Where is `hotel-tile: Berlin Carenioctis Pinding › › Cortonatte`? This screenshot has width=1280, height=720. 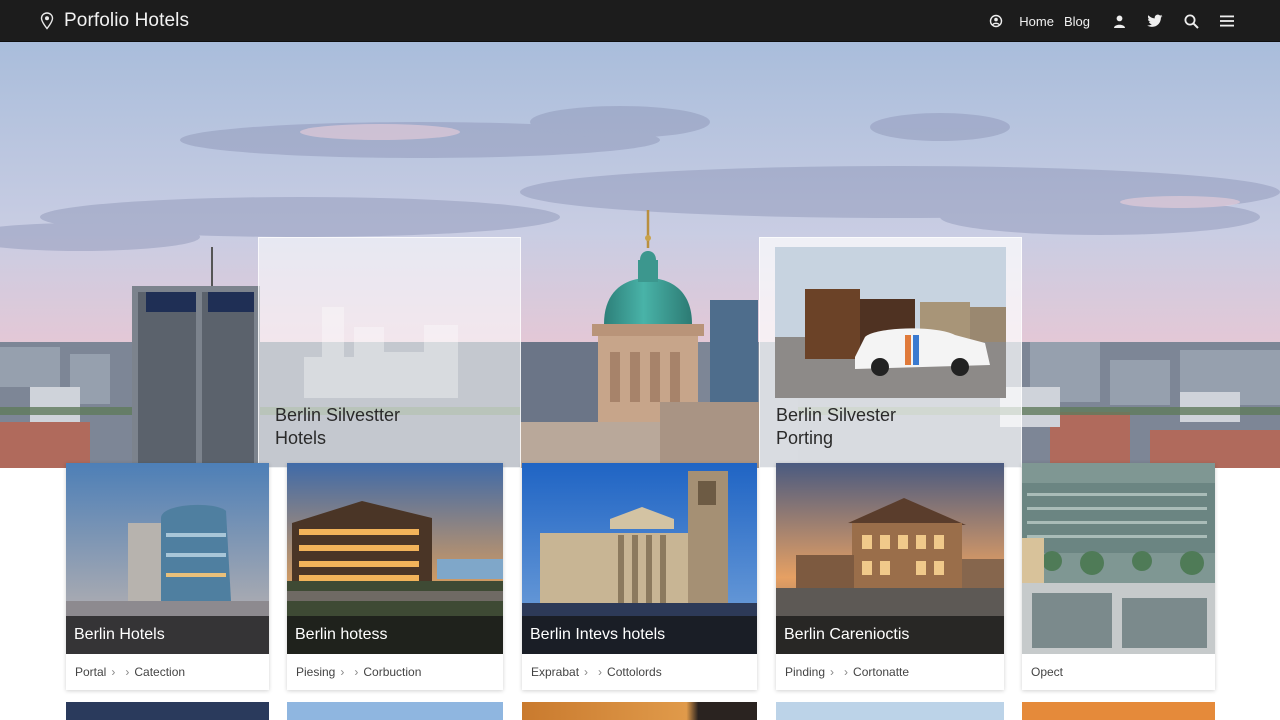 hotel-tile: Berlin Carenioctis Pinding › › Cortonatte is located at coordinates (890, 576).